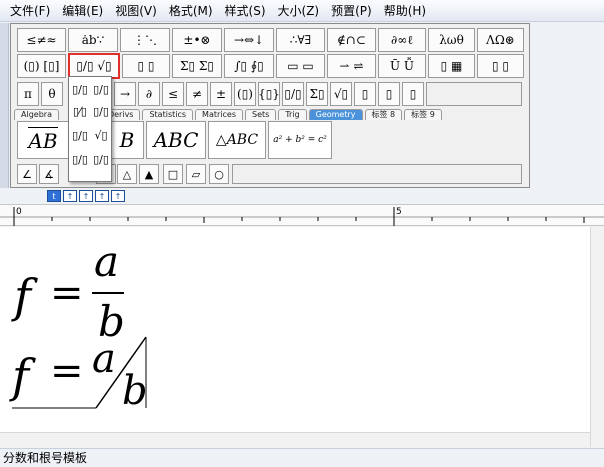  Describe the element at coordinates (54, 196) in the screenshot. I see `size-full-button: t` at that location.